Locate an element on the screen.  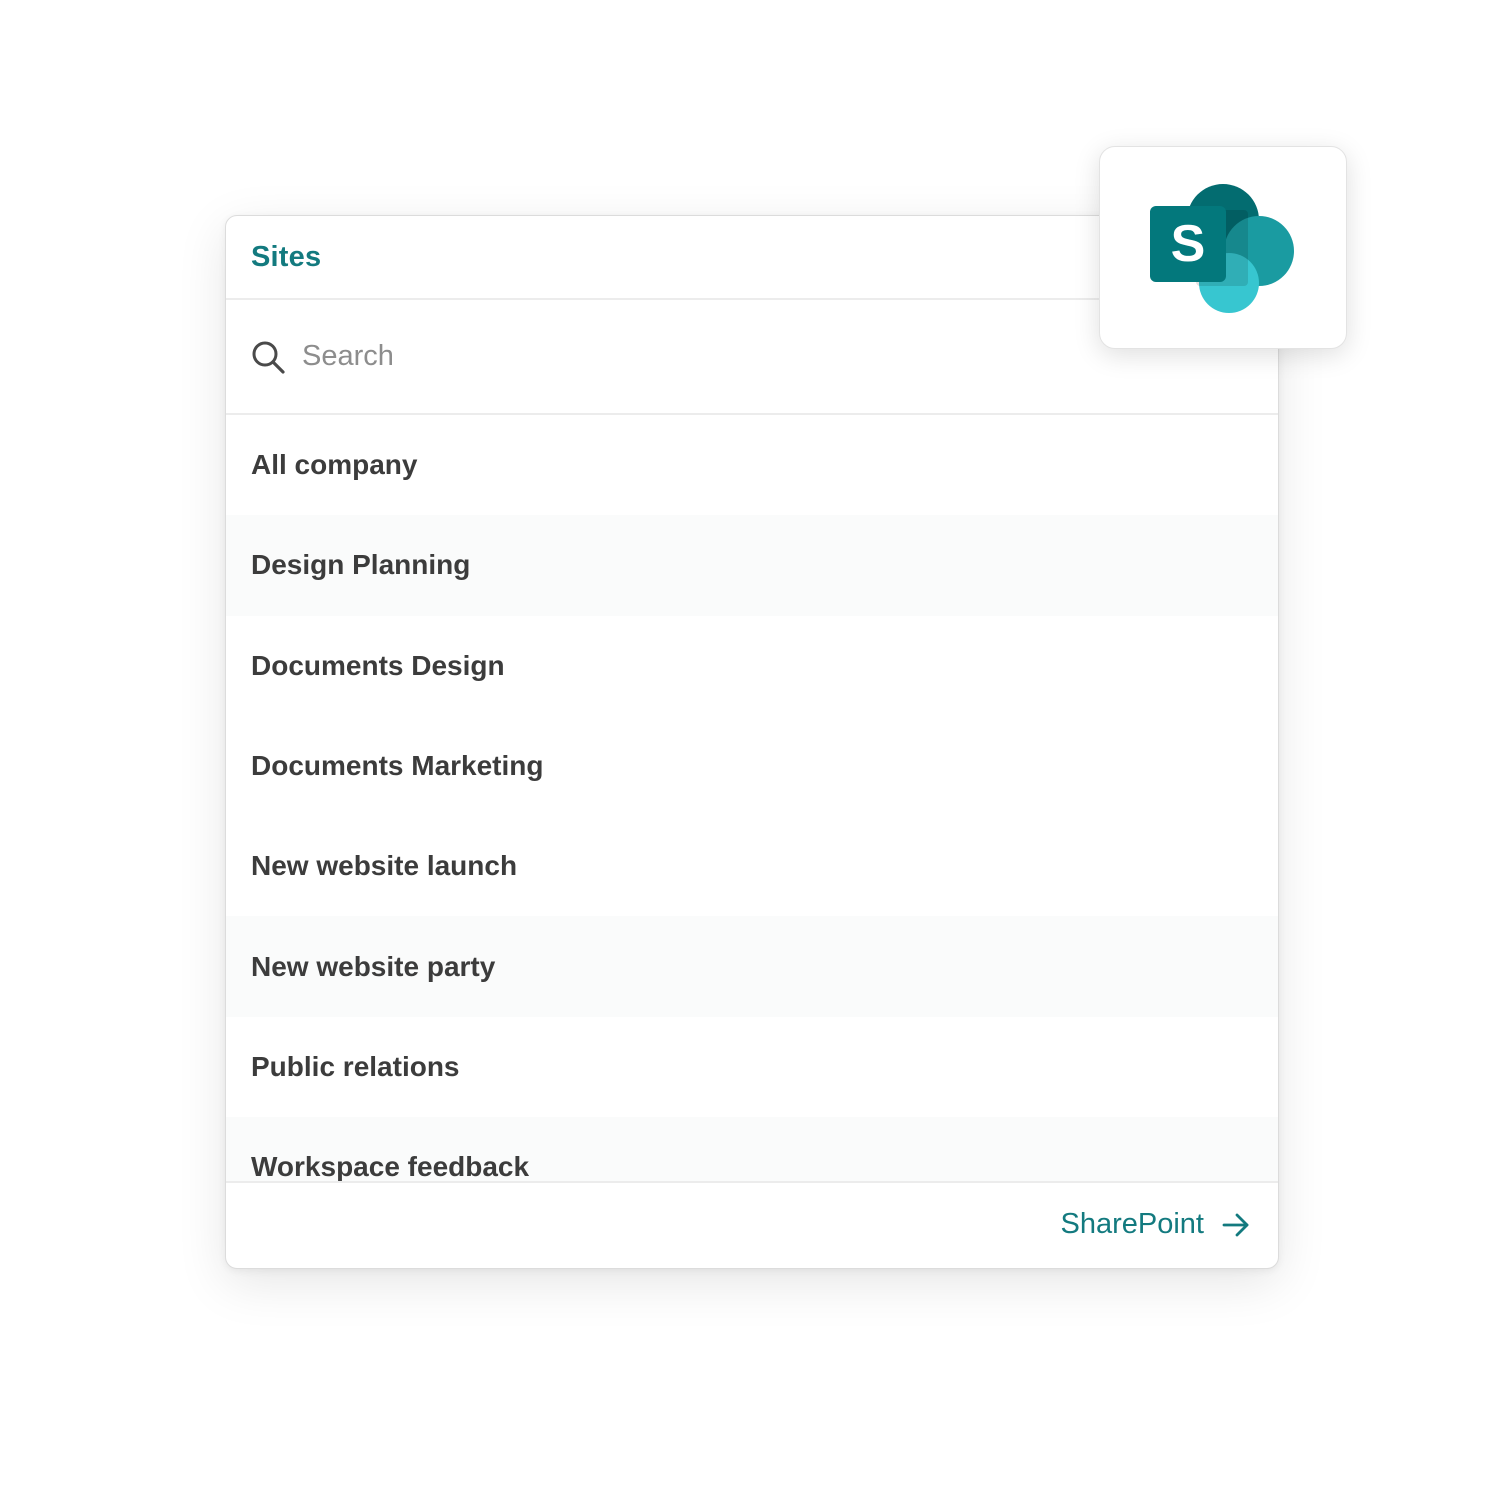
sharepoint-link-label: SharePoint is located at coordinates (1132, 1224).